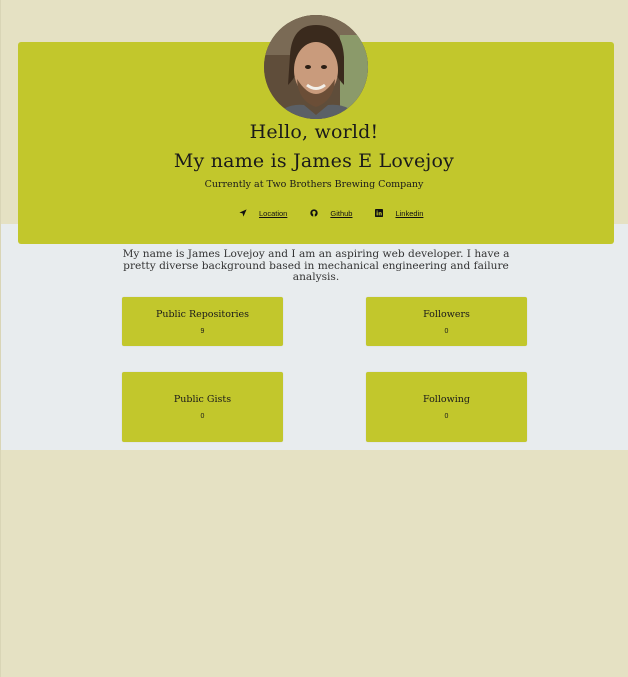  What do you see at coordinates (202, 407) in the screenshot?
I see `stat-card-public-gists: Public Gists 0` at bounding box center [202, 407].